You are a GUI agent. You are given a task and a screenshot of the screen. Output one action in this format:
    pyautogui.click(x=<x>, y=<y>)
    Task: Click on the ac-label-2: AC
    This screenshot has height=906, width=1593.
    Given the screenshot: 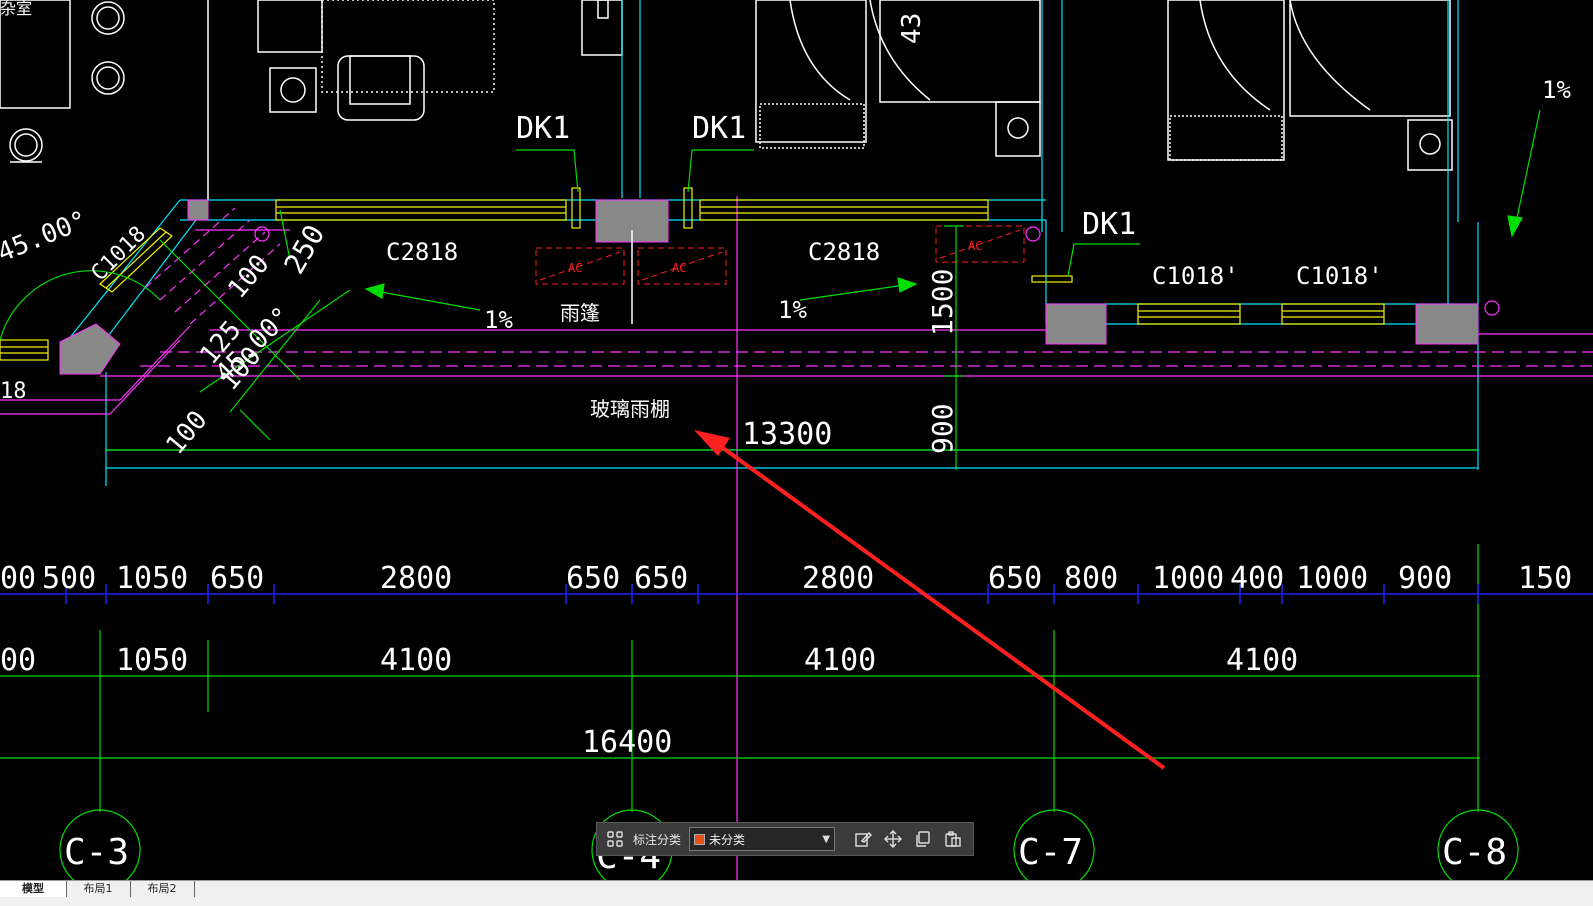 What is the action you would take?
    pyautogui.click(x=679, y=268)
    